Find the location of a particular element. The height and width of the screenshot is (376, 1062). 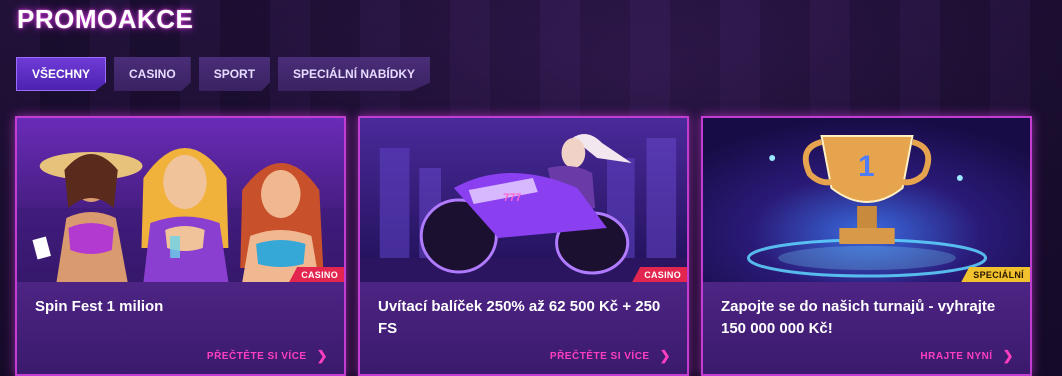

tab-casino: CASINO is located at coordinates (152, 74).